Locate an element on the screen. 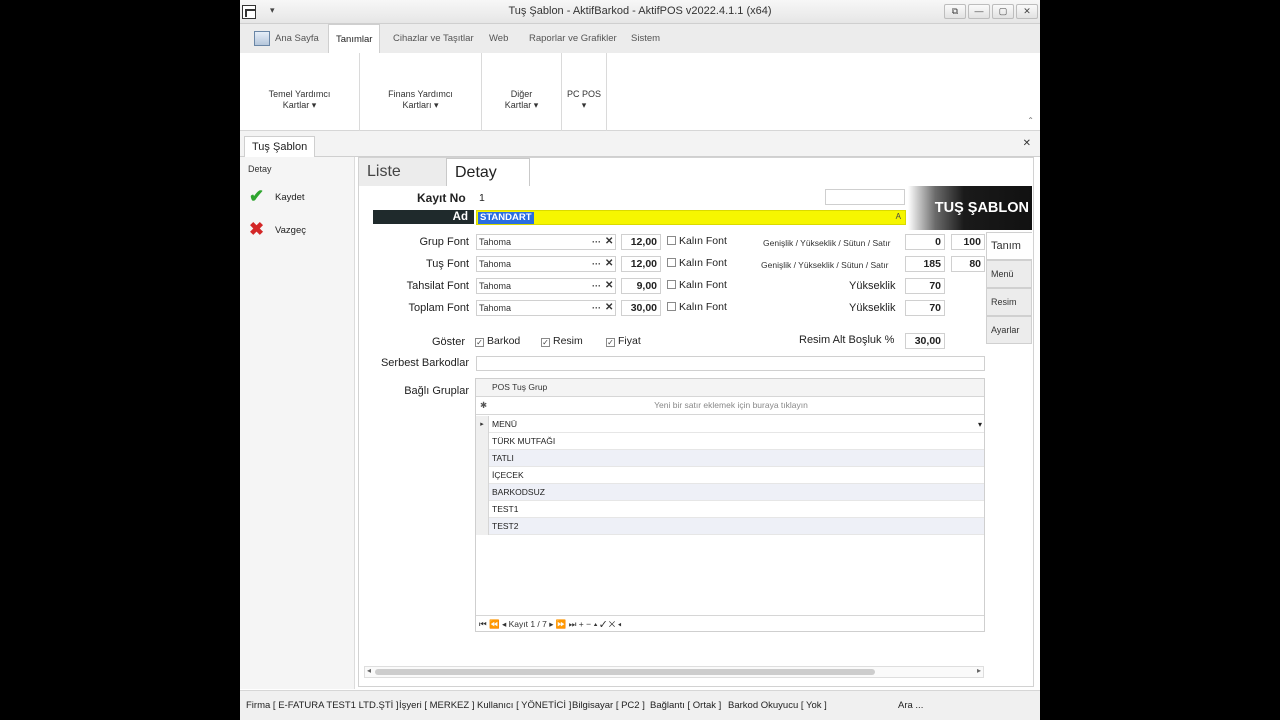 The image size is (1280, 720). minimize-button: — is located at coordinates (979, 11).